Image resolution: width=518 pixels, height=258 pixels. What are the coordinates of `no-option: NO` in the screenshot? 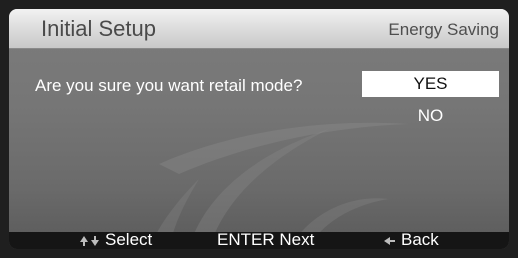 It's located at (430, 116).